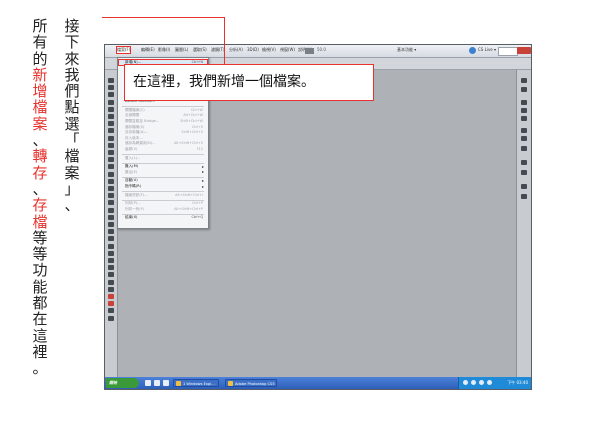 The height and width of the screenshot is (427, 600). Describe the element at coordinates (40, 368) in the screenshot. I see `caption-char: 。` at that location.